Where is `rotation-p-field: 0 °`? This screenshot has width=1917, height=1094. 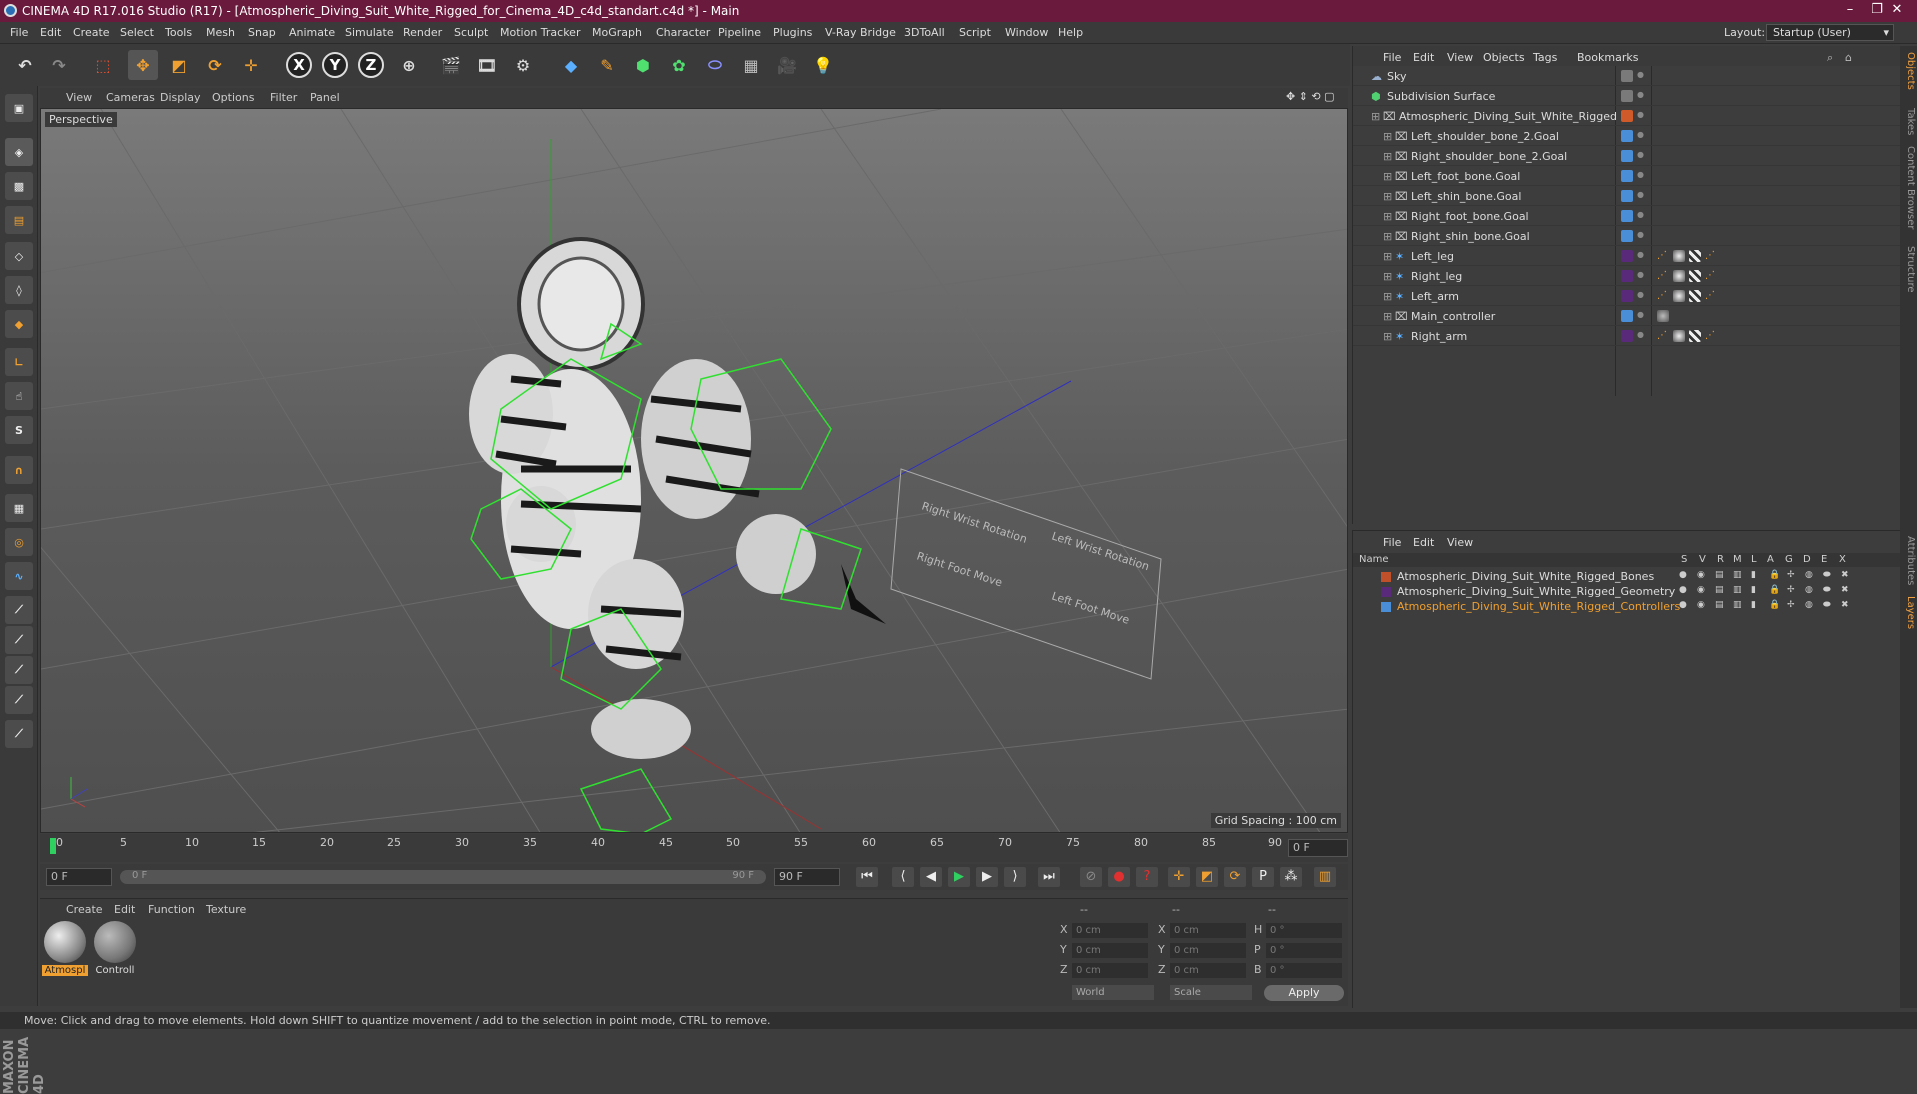
rotation-p-field: 0 ° is located at coordinates (1304, 950).